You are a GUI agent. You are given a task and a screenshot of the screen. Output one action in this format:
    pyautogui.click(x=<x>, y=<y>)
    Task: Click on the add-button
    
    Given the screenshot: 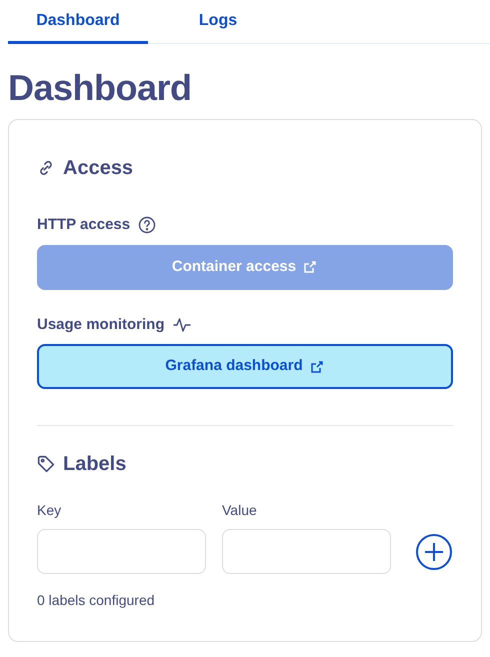 What is the action you would take?
    pyautogui.click(x=434, y=552)
    